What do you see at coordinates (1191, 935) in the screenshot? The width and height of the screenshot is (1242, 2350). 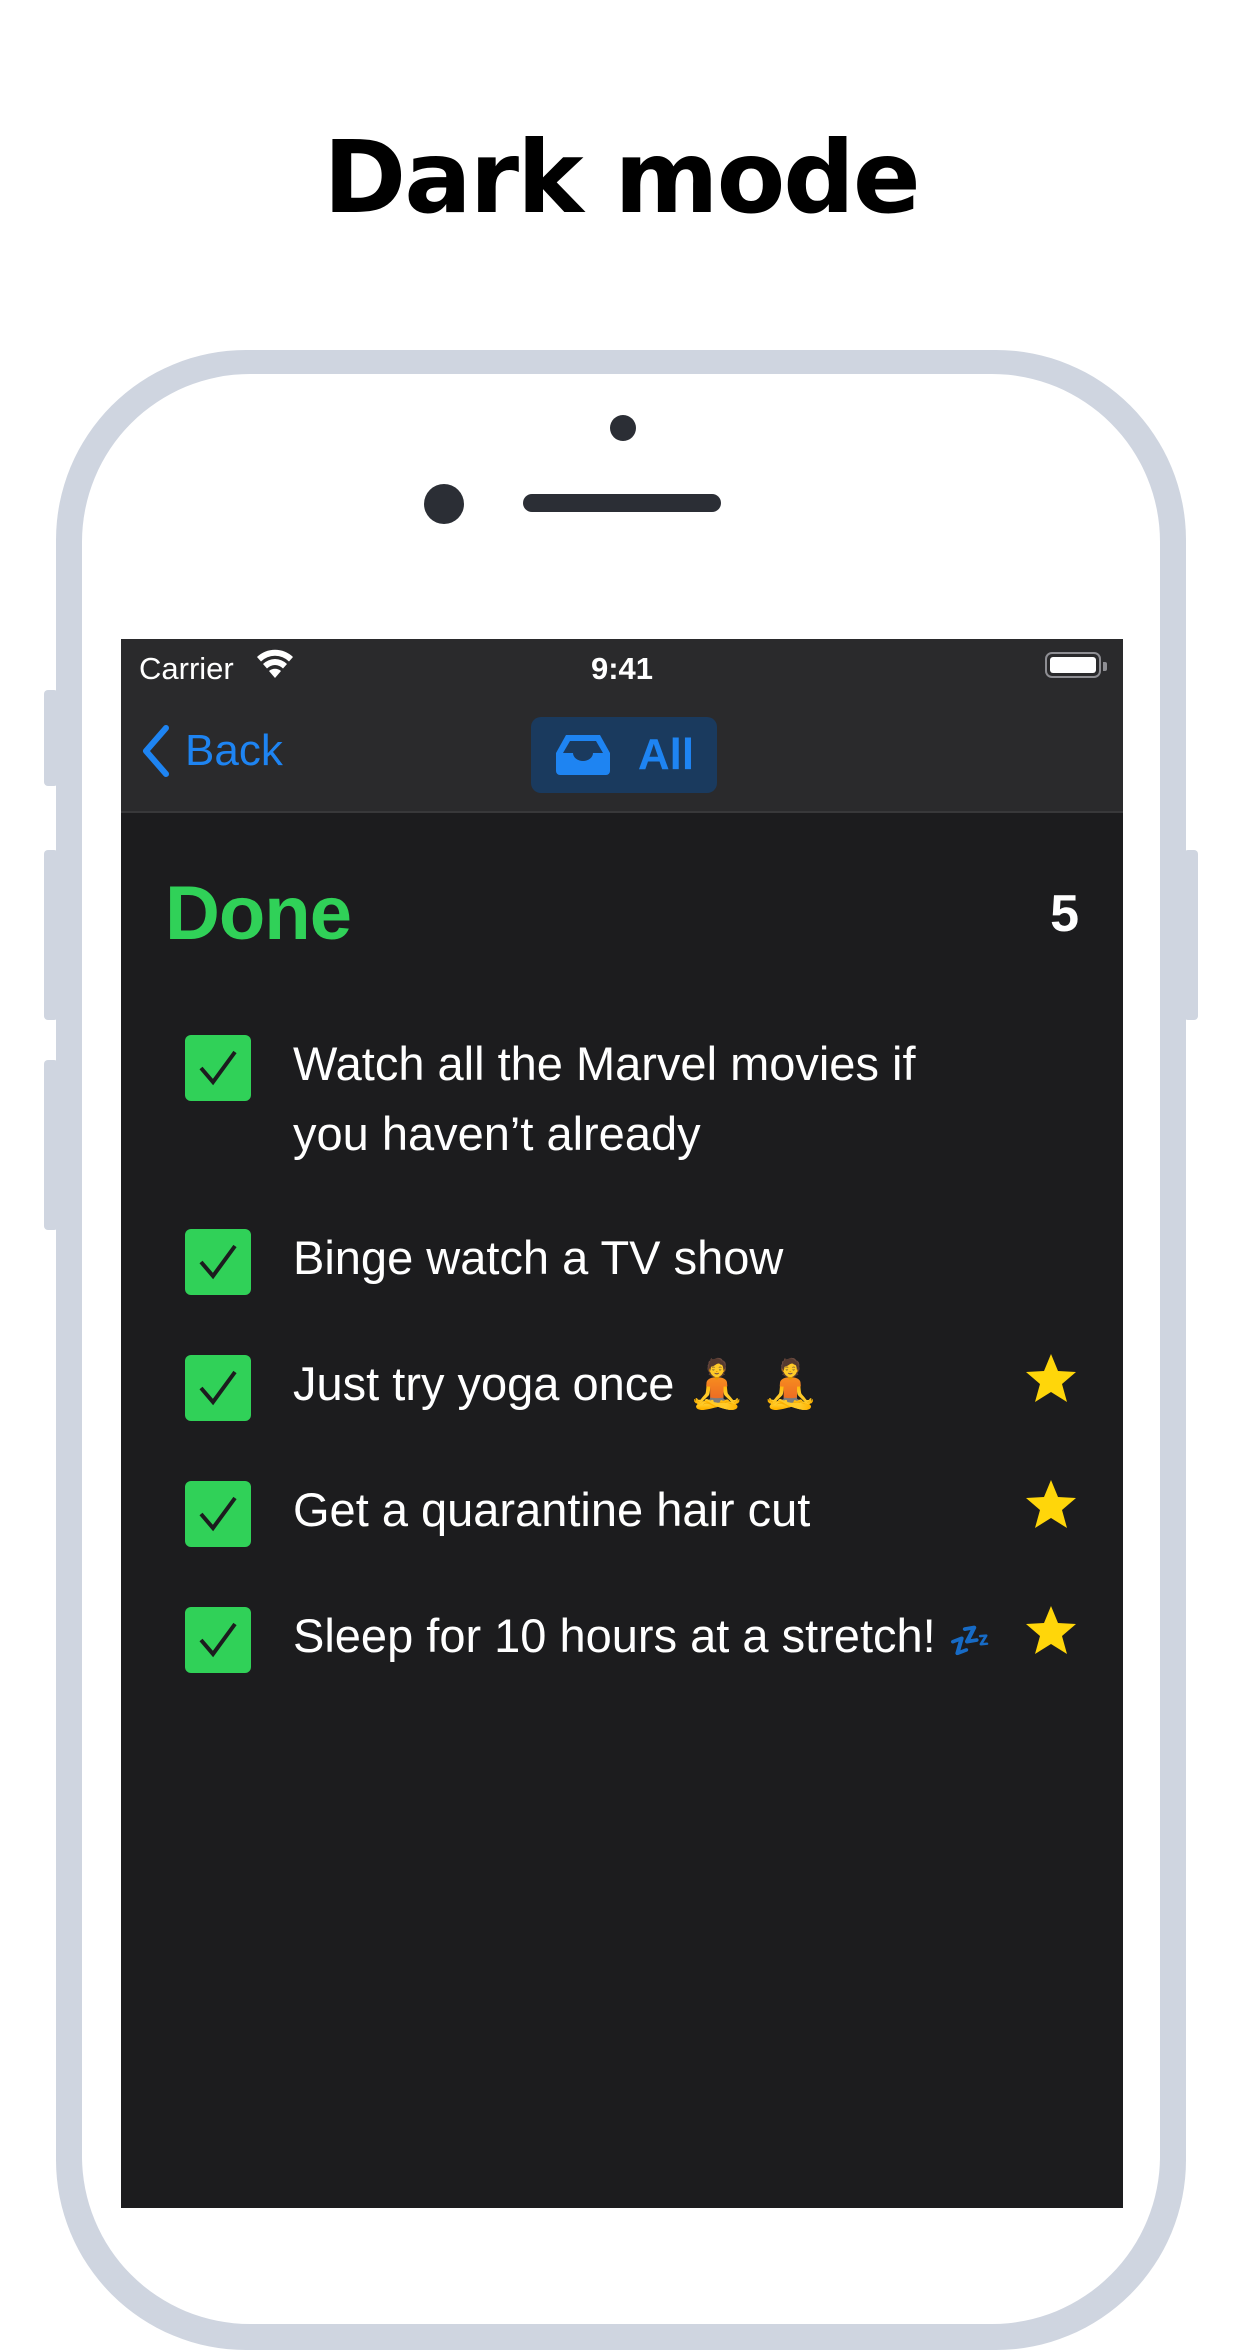 I see `side-button-power` at bounding box center [1191, 935].